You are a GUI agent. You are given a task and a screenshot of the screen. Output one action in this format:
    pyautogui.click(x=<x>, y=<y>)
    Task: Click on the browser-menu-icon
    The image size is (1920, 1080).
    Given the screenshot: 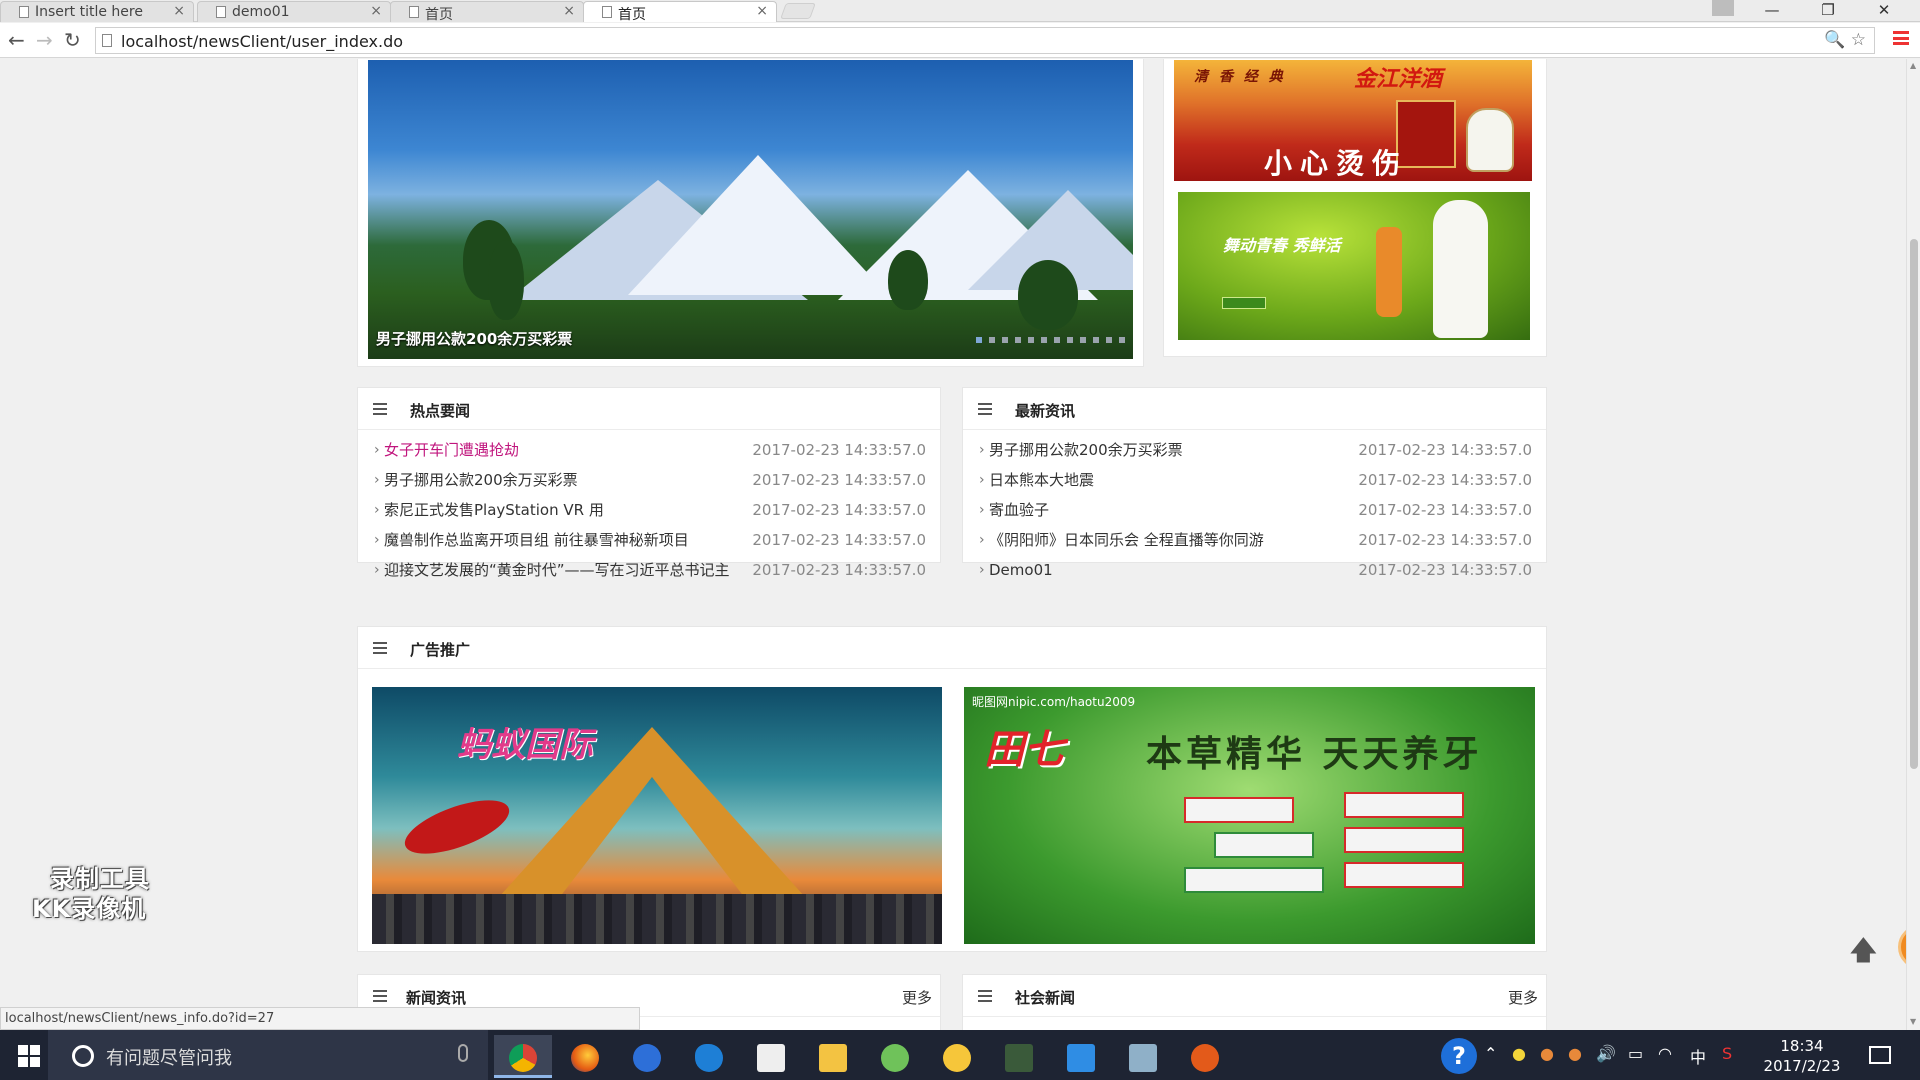 What is the action you would take?
    pyautogui.click(x=1901, y=38)
    